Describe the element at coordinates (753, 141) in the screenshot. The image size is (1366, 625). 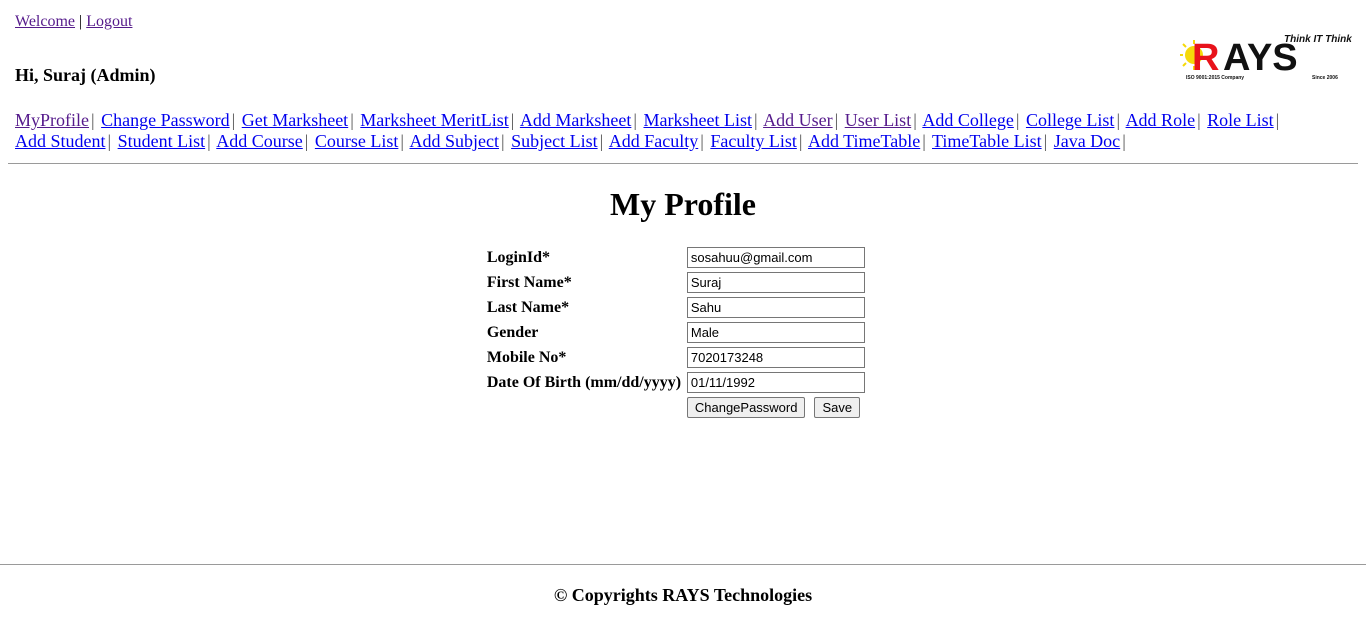
I see `nav-link-faculty-list: Faculty List` at that location.